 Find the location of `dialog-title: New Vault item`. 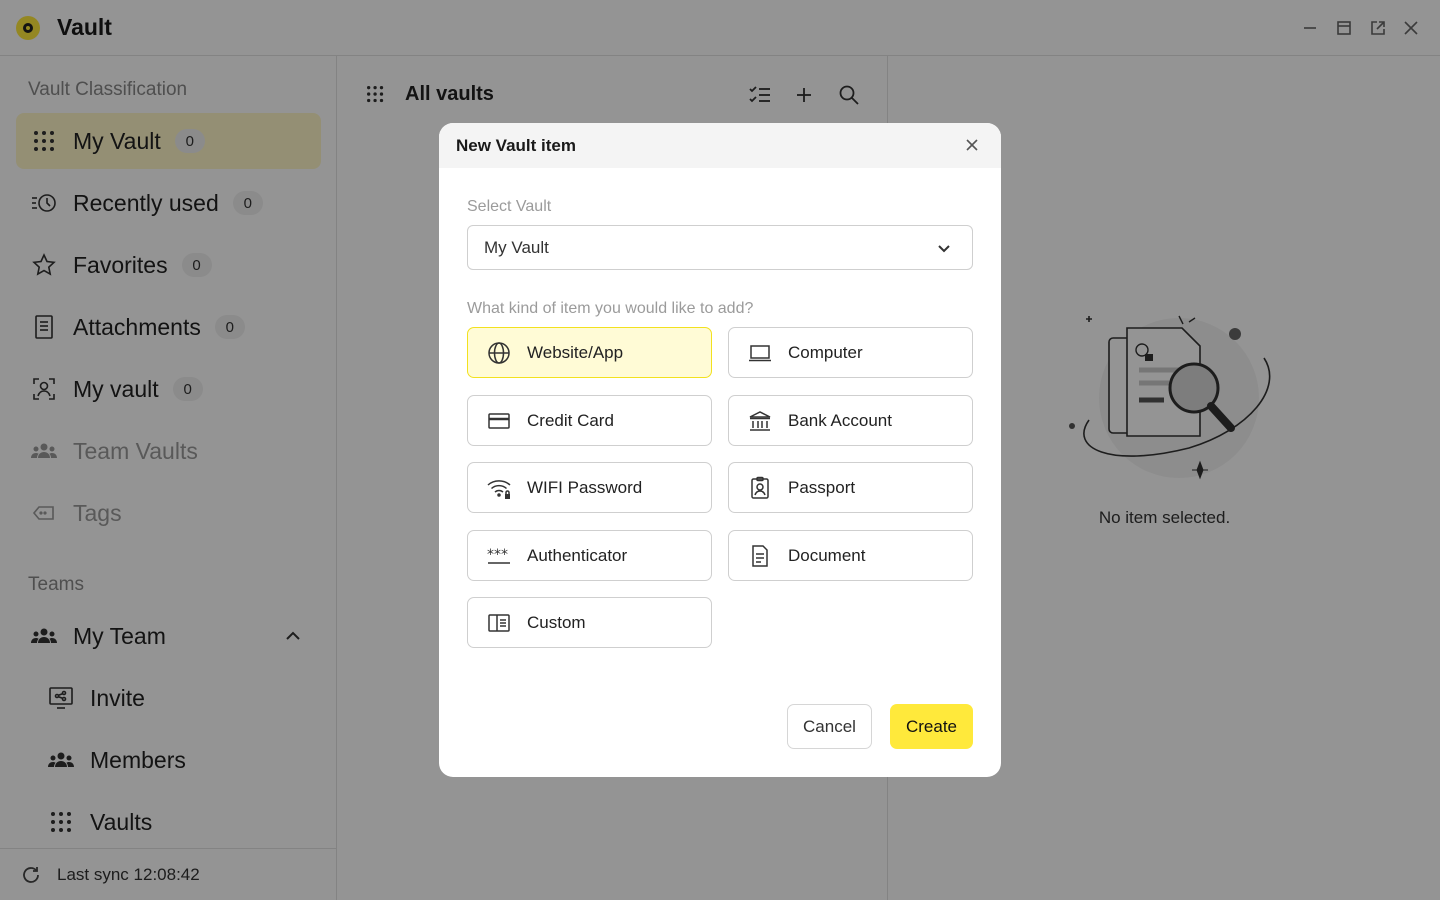

dialog-title: New Vault item is located at coordinates (516, 145).